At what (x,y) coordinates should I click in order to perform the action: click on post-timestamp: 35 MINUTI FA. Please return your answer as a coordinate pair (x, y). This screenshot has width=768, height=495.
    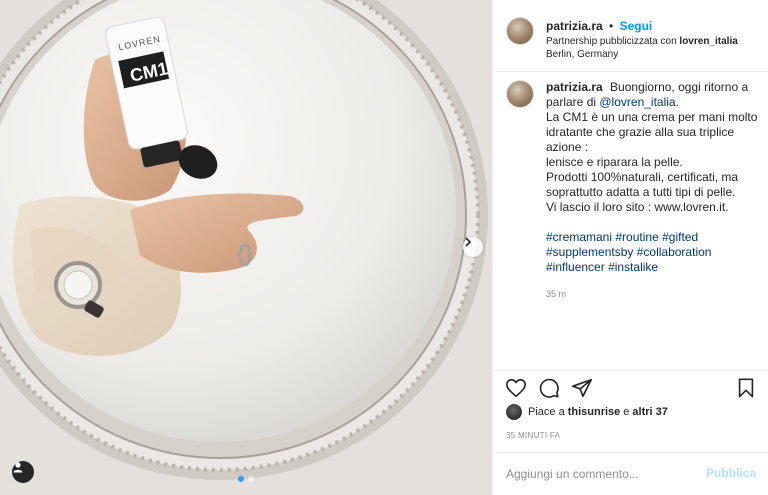
    Looking at the image, I should click on (533, 435).